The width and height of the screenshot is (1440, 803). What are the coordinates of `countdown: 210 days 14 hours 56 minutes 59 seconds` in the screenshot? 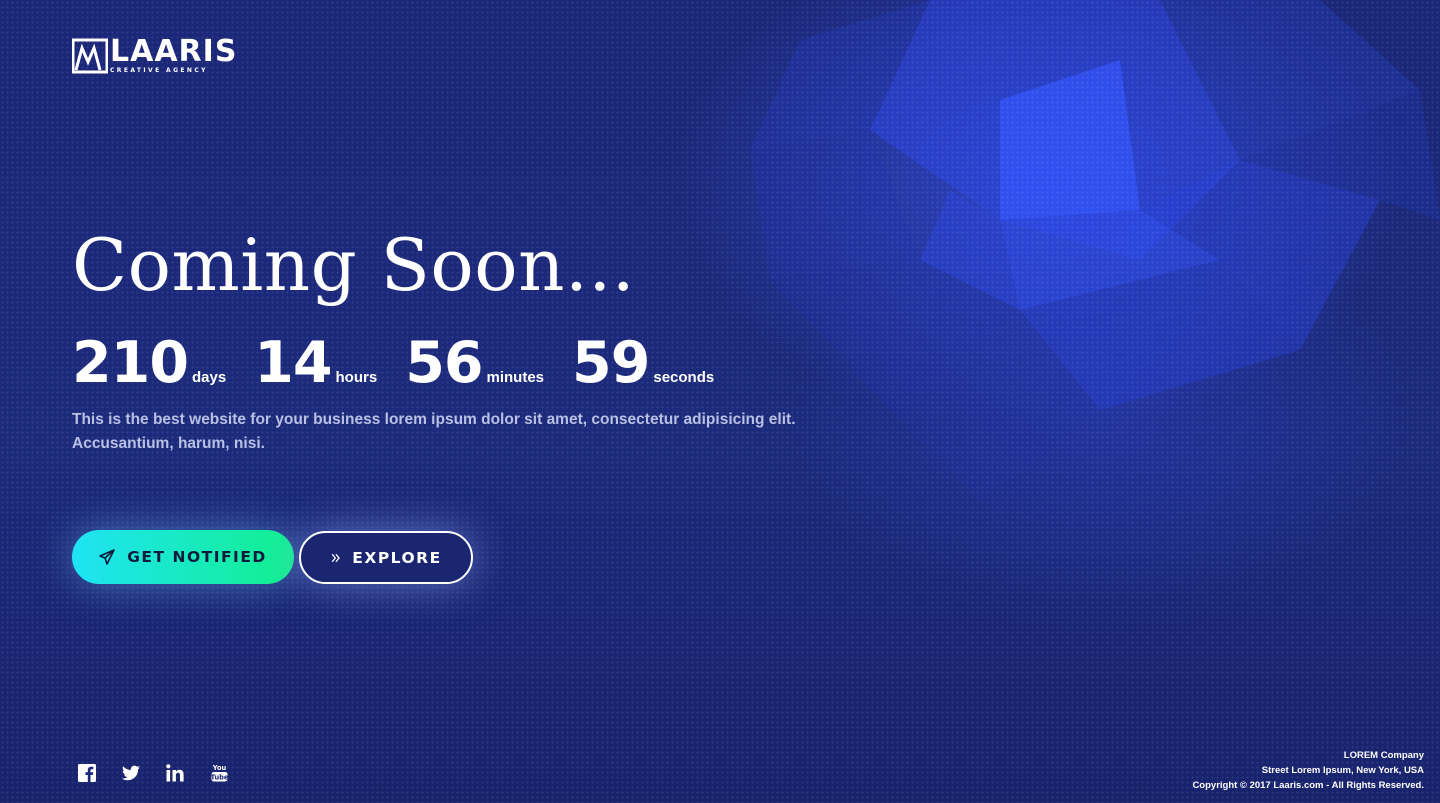 It's located at (407, 363).